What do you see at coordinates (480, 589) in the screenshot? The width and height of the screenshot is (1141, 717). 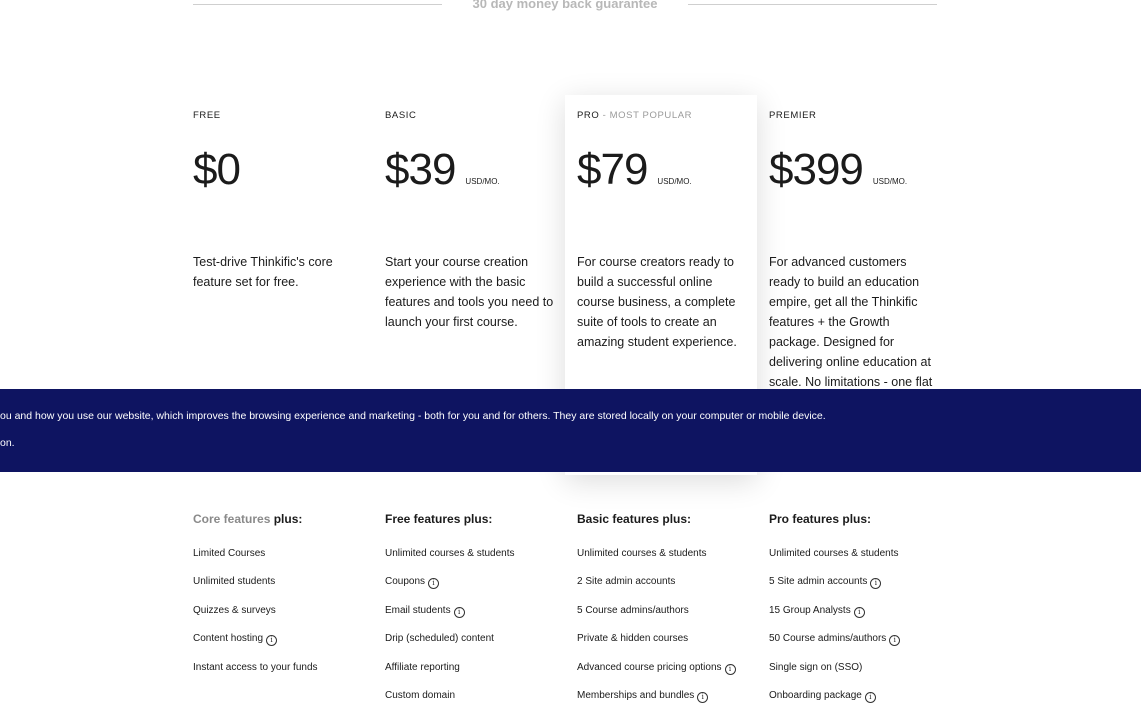 I see `feature-item: Coupons i` at bounding box center [480, 589].